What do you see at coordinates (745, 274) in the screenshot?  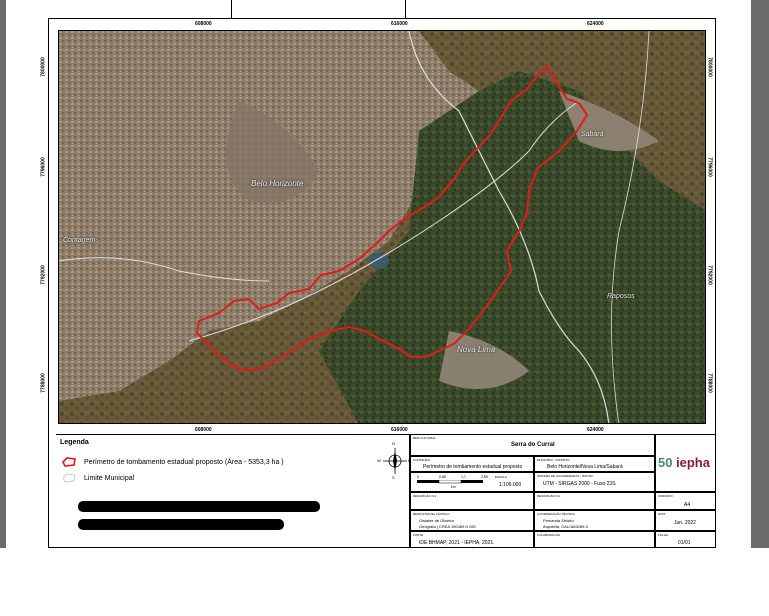 I see `right-gap` at bounding box center [745, 274].